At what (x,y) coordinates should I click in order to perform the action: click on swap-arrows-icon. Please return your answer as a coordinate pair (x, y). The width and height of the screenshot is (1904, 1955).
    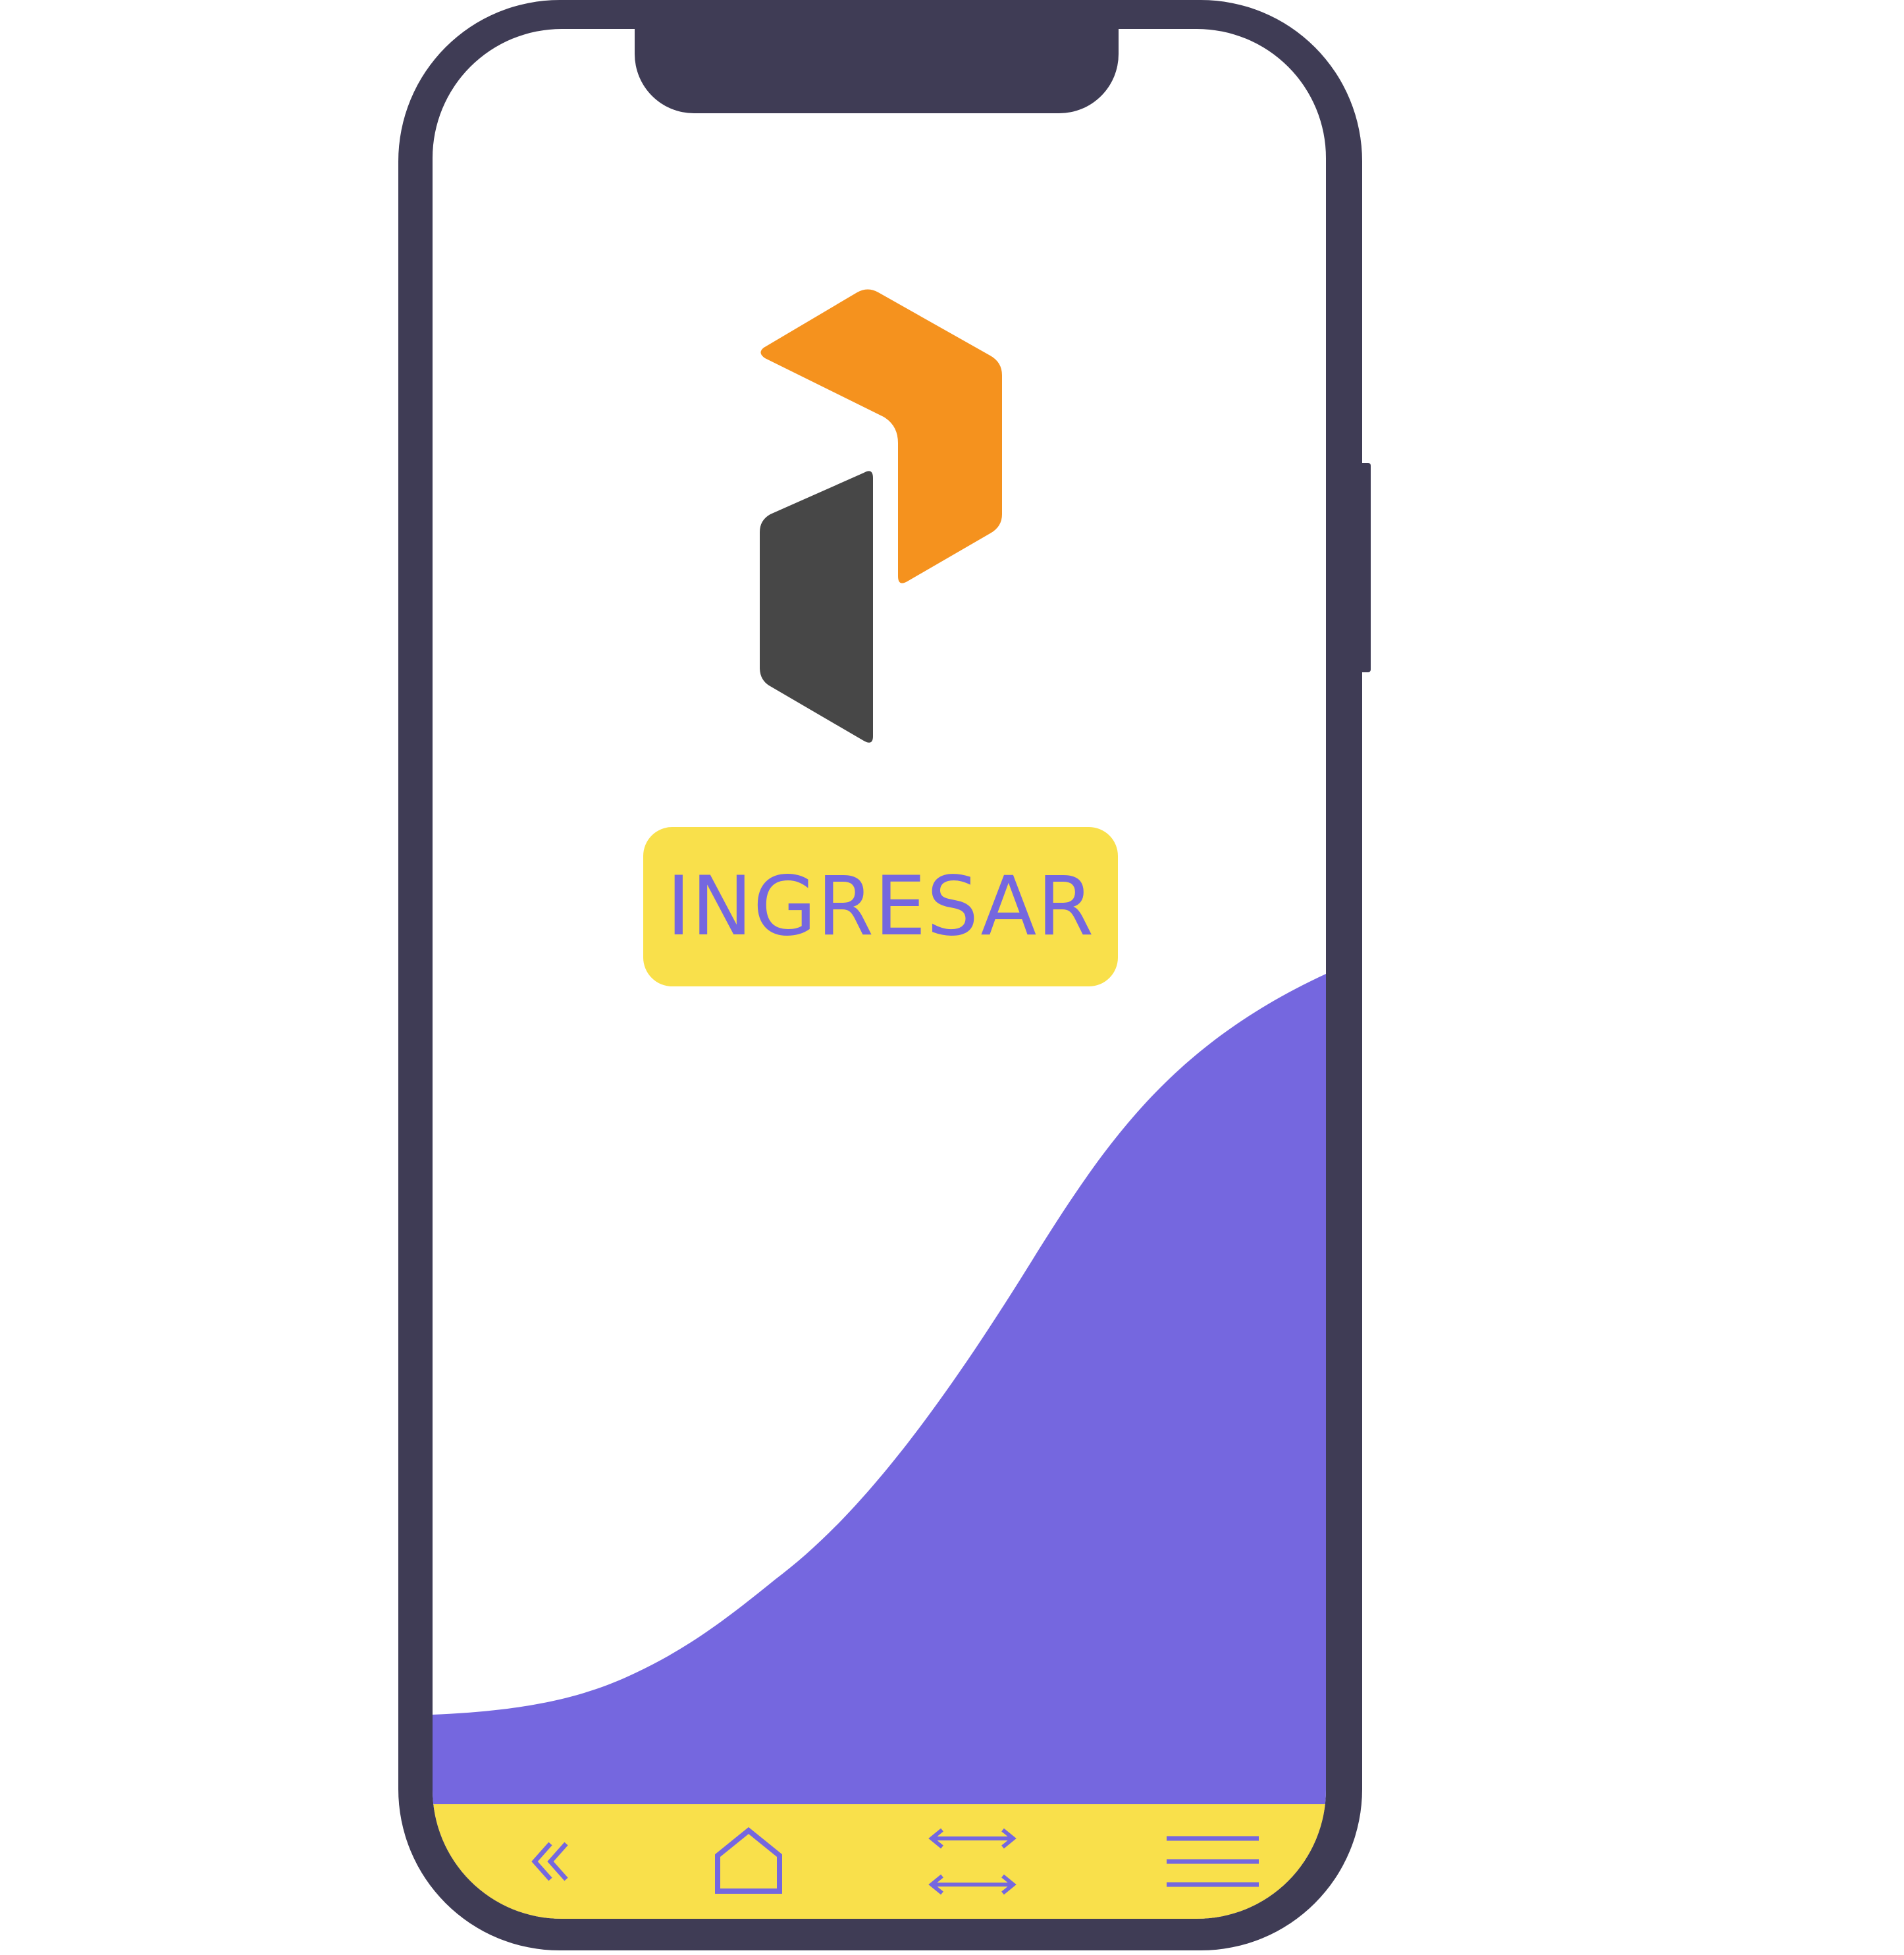
    Looking at the image, I should click on (972, 1862).